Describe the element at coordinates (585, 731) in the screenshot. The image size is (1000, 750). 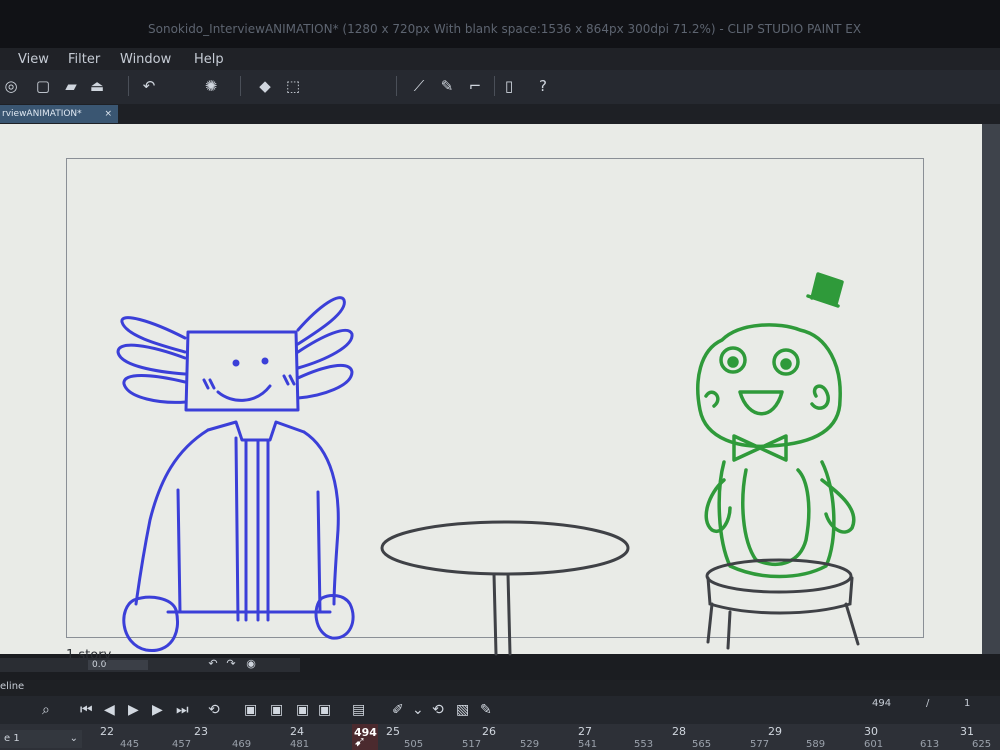
I see `ruler-major-tick: 27` at that location.